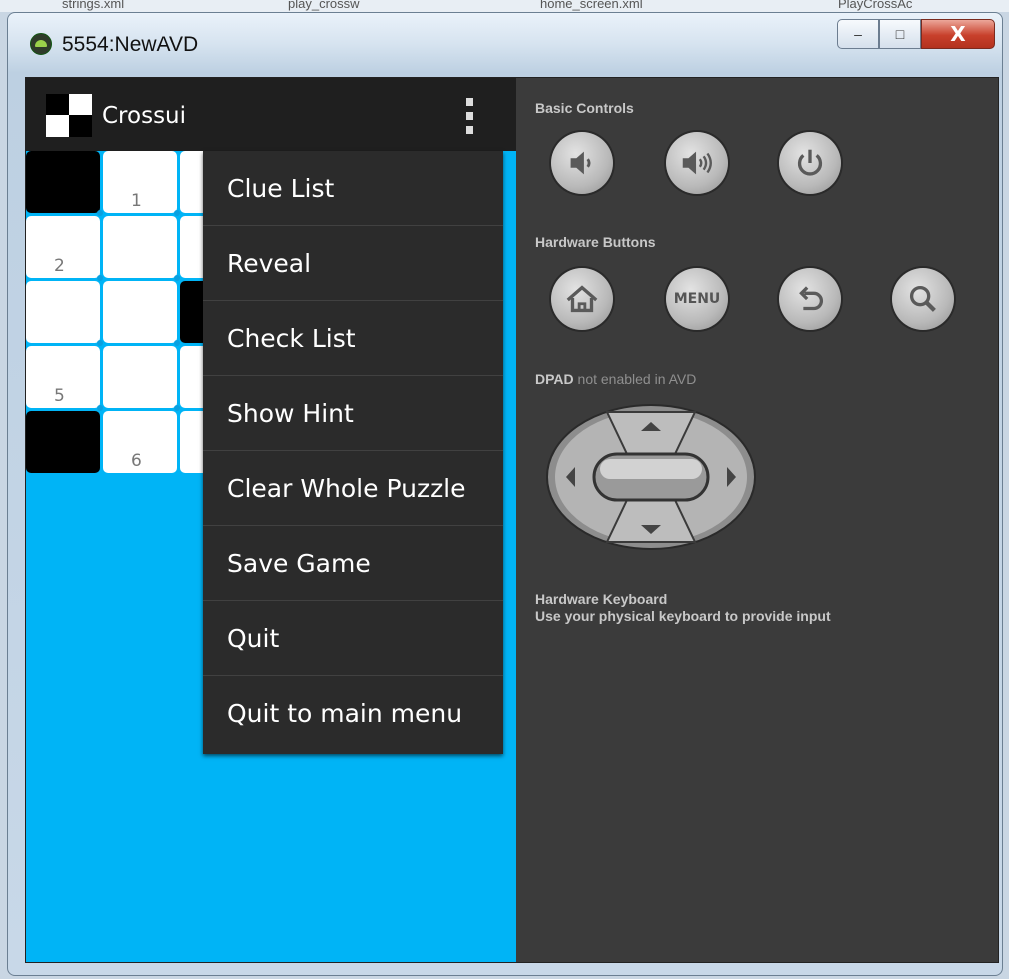 The height and width of the screenshot is (979, 1009). What do you see at coordinates (130, 44) in the screenshot?
I see `window-title: 5554:NewAVD` at bounding box center [130, 44].